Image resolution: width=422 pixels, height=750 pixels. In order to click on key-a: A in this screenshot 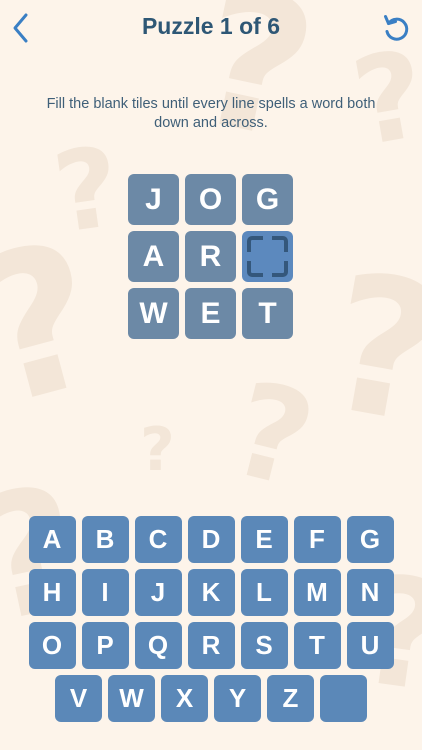, I will do `click(52, 539)`.